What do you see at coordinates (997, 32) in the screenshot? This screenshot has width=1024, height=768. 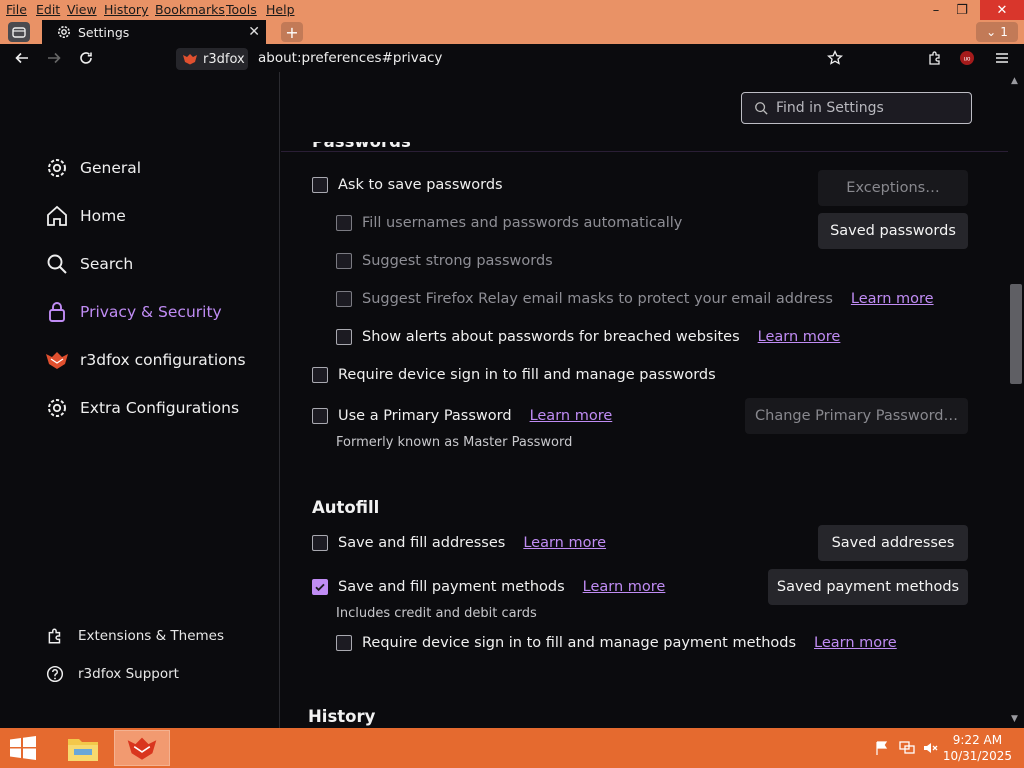 I see `list-all-tabs-button: ⌄ 1` at bounding box center [997, 32].